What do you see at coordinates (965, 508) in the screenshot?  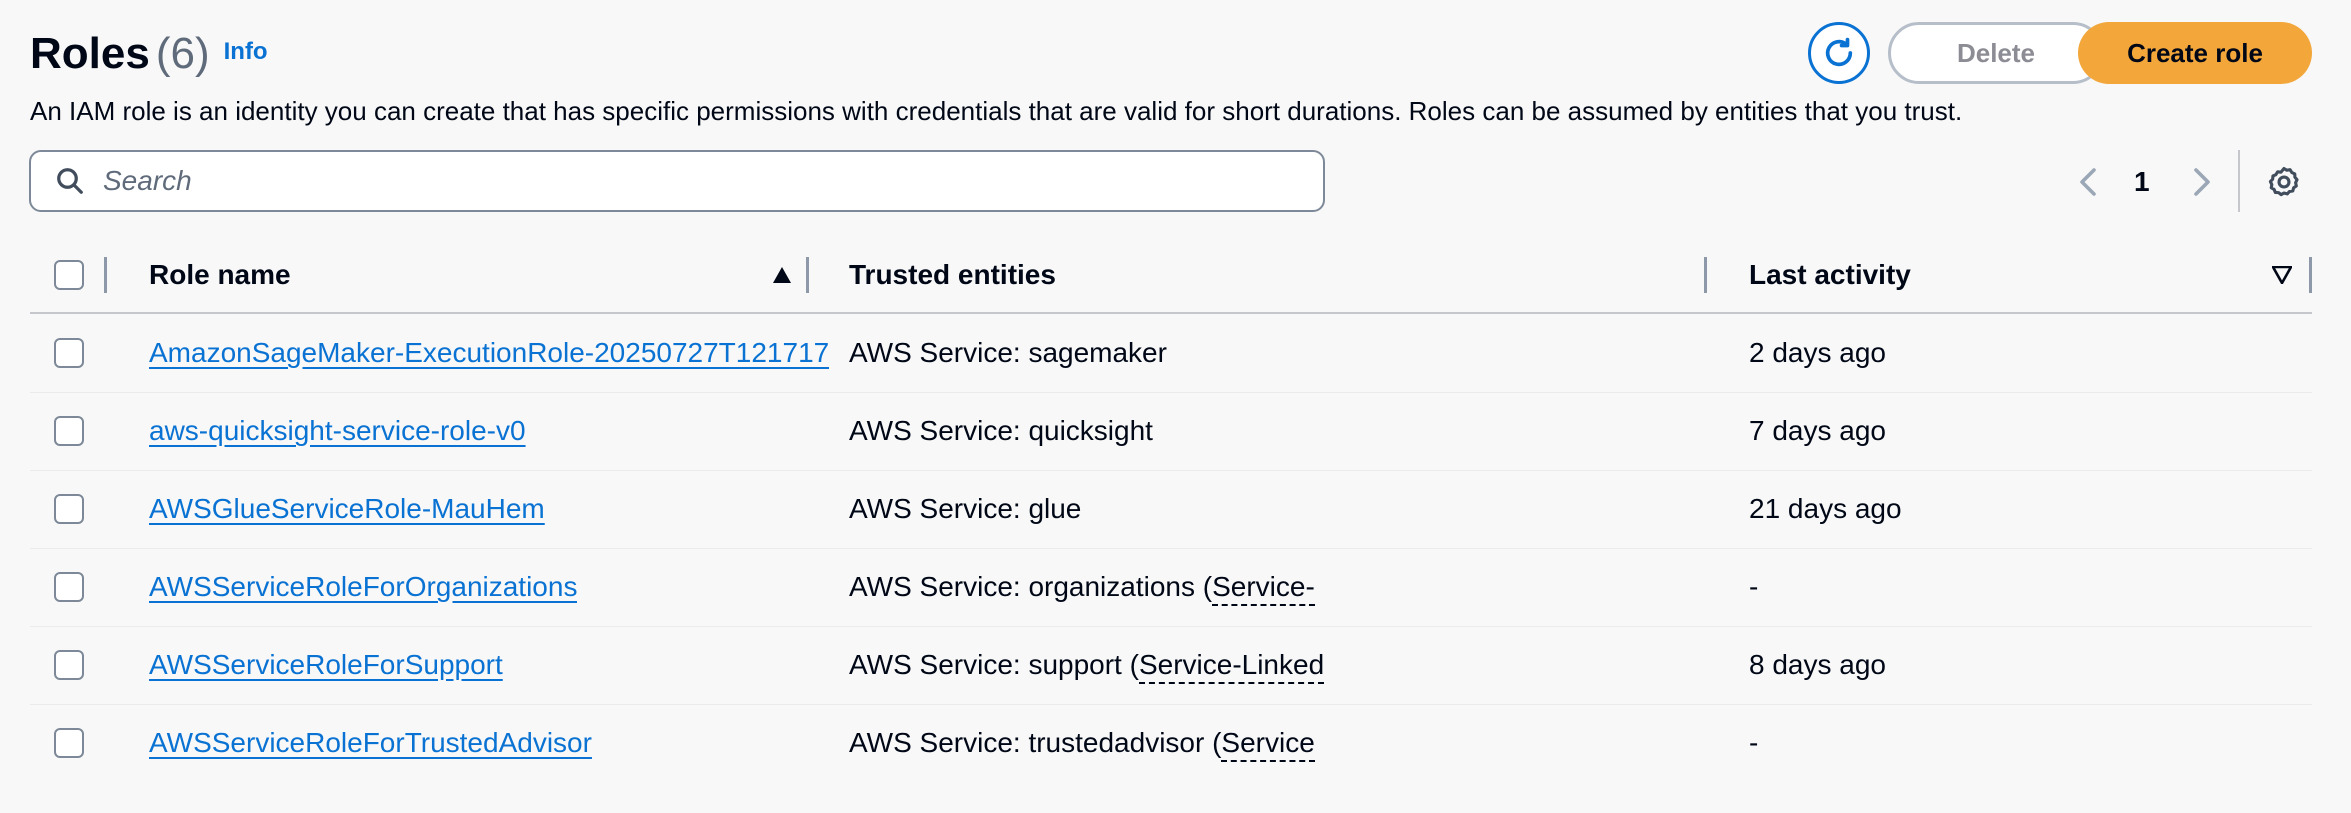 I see `trusted-entity: AWS Service: glue` at bounding box center [965, 508].